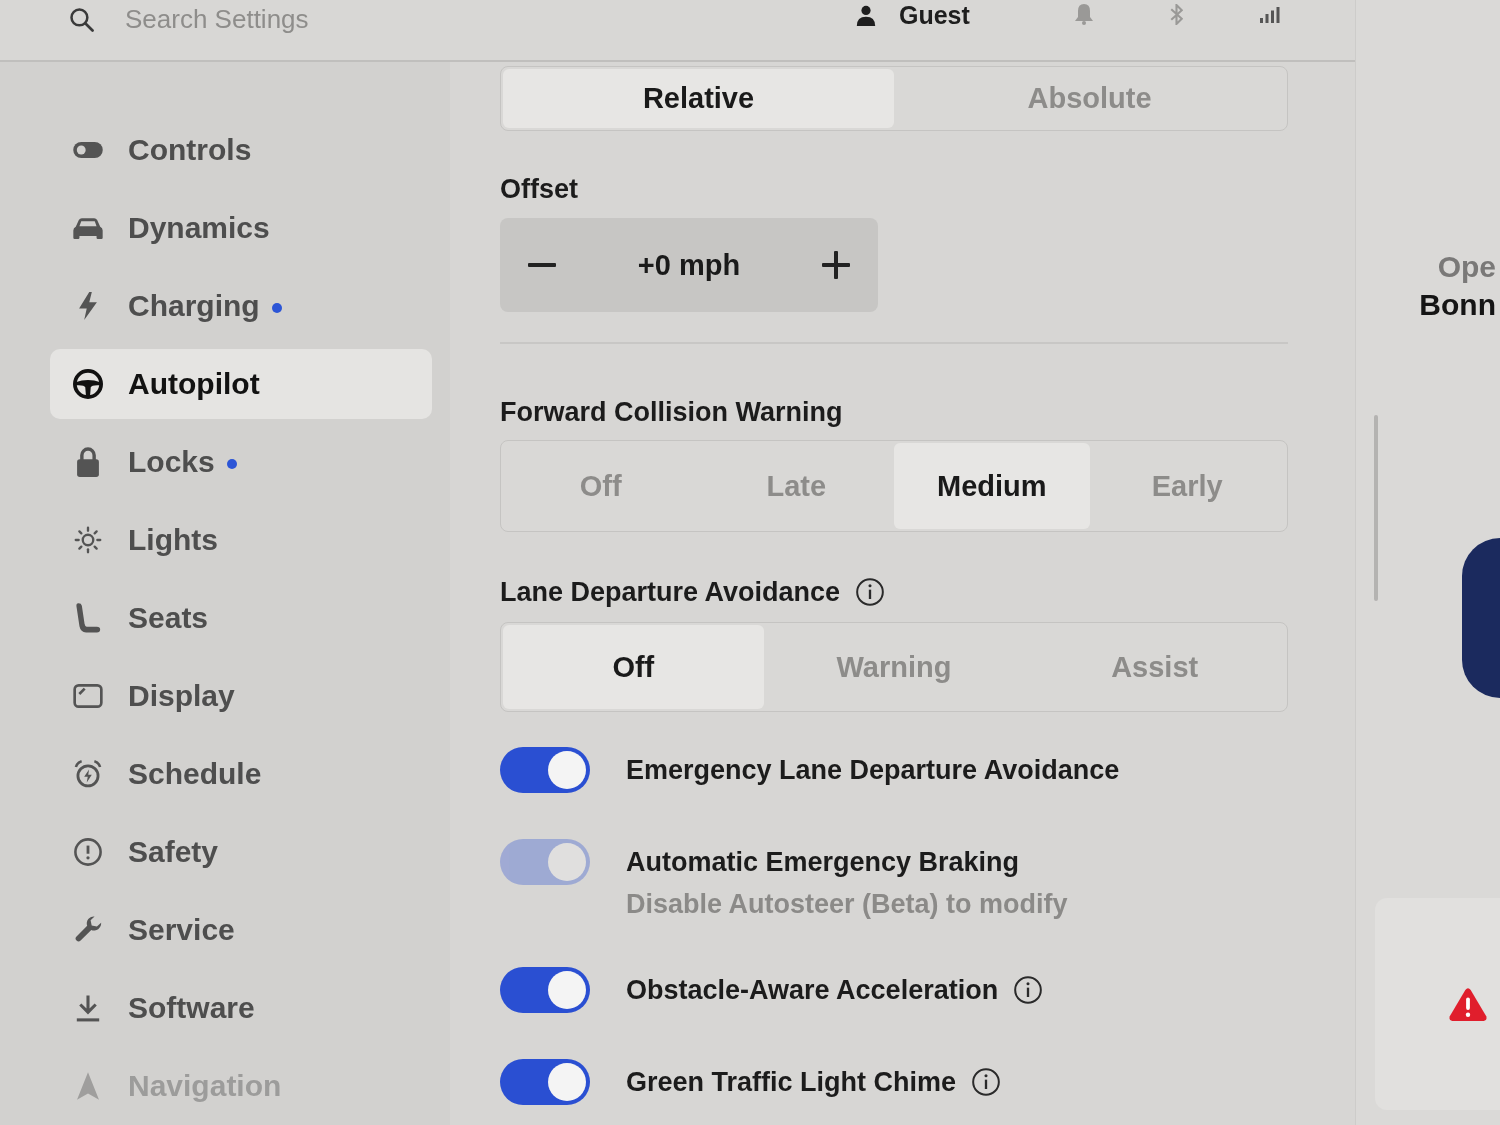 This screenshot has height=1125, width=1500. I want to click on sidebar-item: Software, so click(241, 1008).